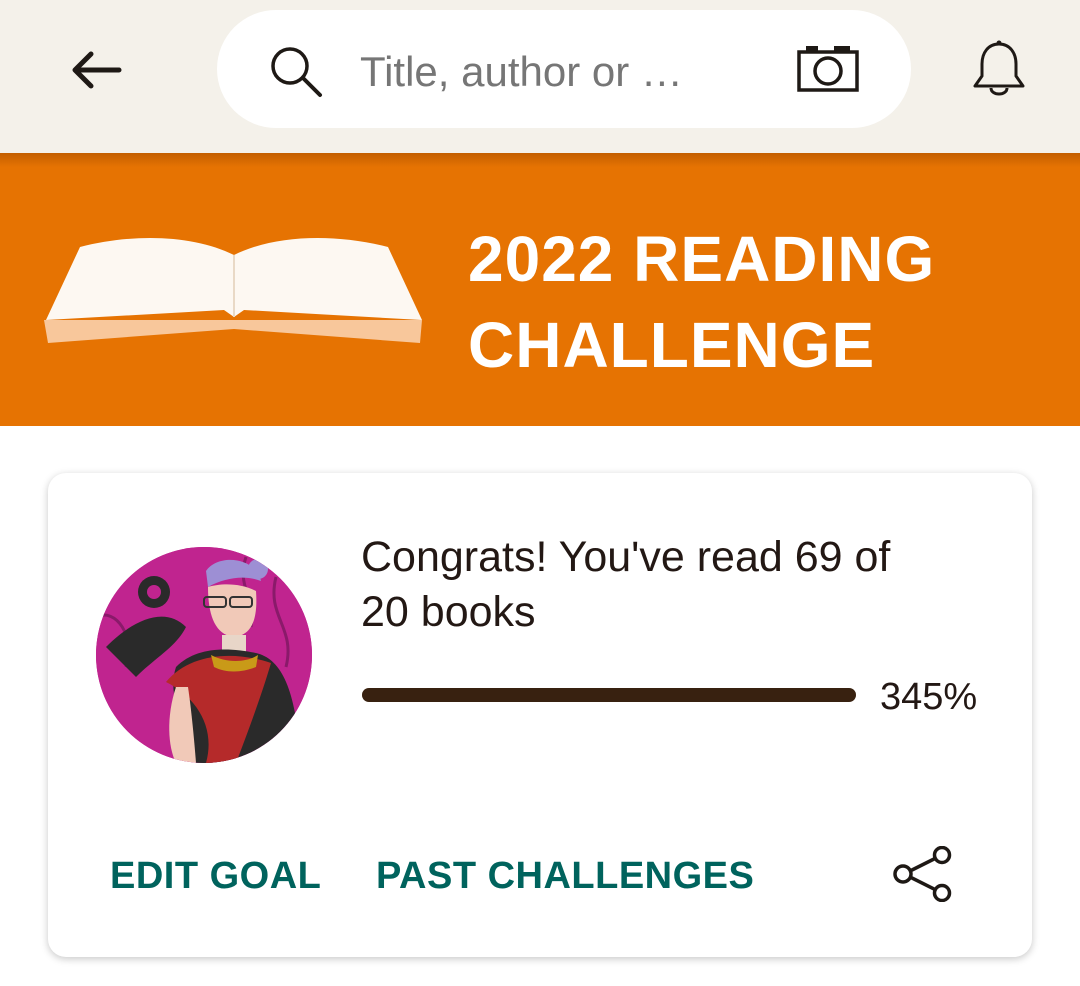 The image size is (1080, 986). Describe the element at coordinates (748, 302) in the screenshot. I see `banner-title: 2022 READING CHALLENGE` at that location.